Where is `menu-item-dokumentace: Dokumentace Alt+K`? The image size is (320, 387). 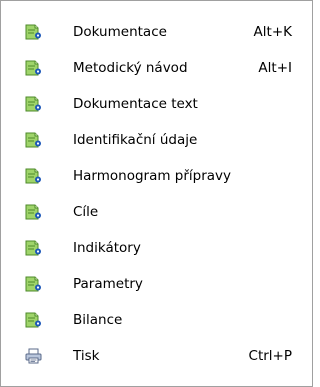
menu-item-dokumentace: Dokumentace Alt+K is located at coordinates (156, 32).